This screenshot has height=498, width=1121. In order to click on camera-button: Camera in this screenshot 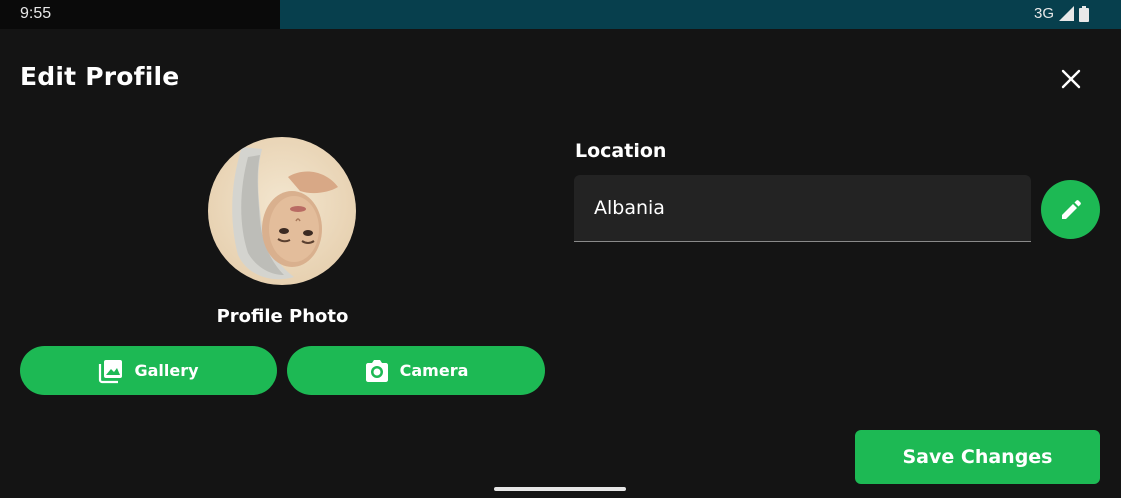, I will do `click(416, 370)`.